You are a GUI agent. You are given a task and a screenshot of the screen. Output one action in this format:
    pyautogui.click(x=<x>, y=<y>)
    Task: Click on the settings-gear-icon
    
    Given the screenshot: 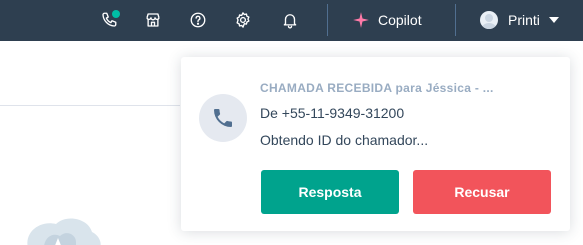 What is the action you would take?
    pyautogui.click(x=243, y=20)
    